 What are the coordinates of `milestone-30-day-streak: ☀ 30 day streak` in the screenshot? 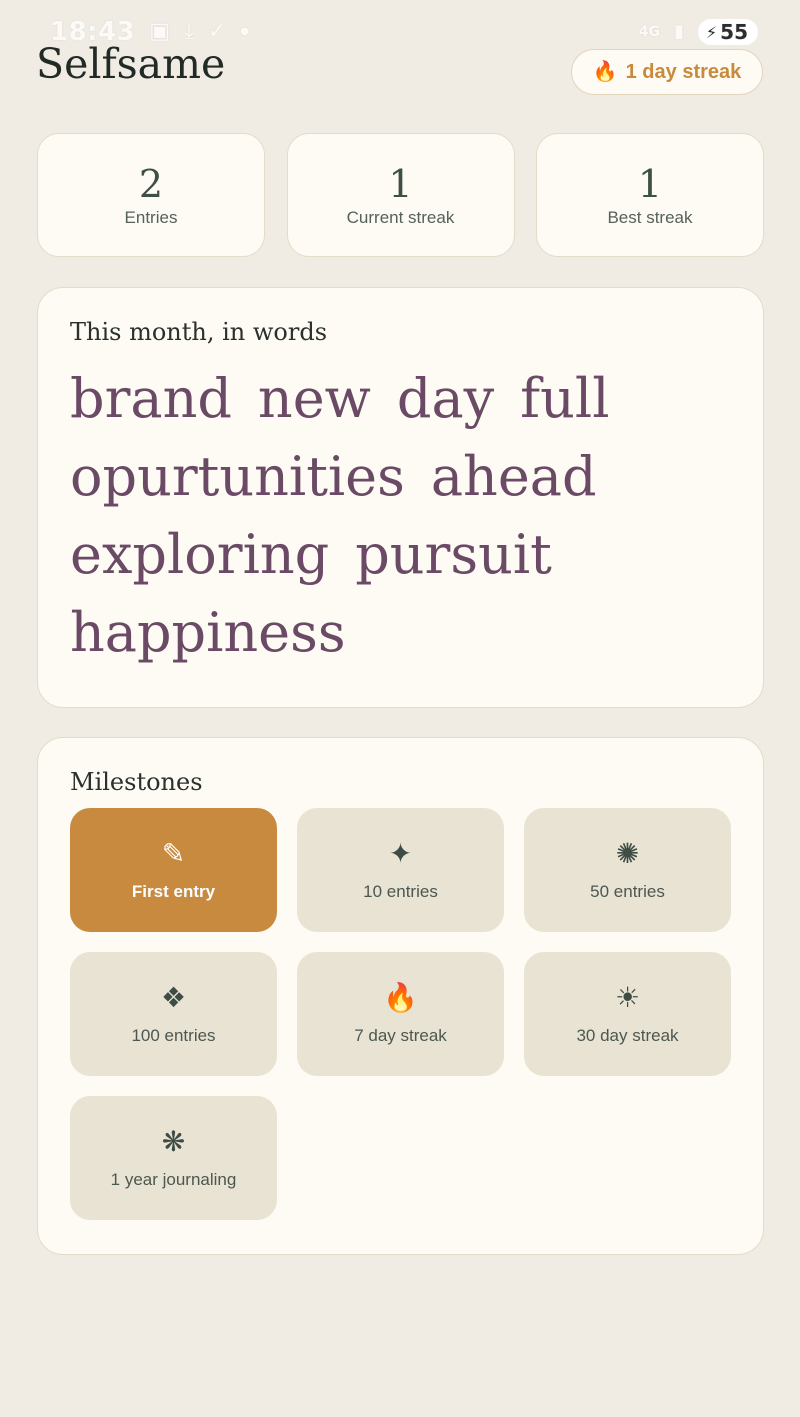 It's located at (627, 1014).